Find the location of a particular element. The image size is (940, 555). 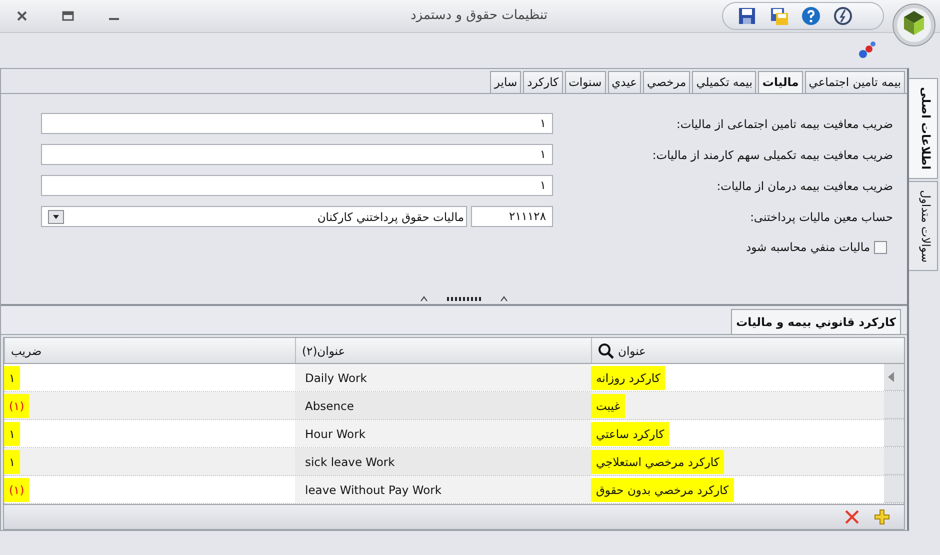

table-cell: Hour Work is located at coordinates (335, 433).